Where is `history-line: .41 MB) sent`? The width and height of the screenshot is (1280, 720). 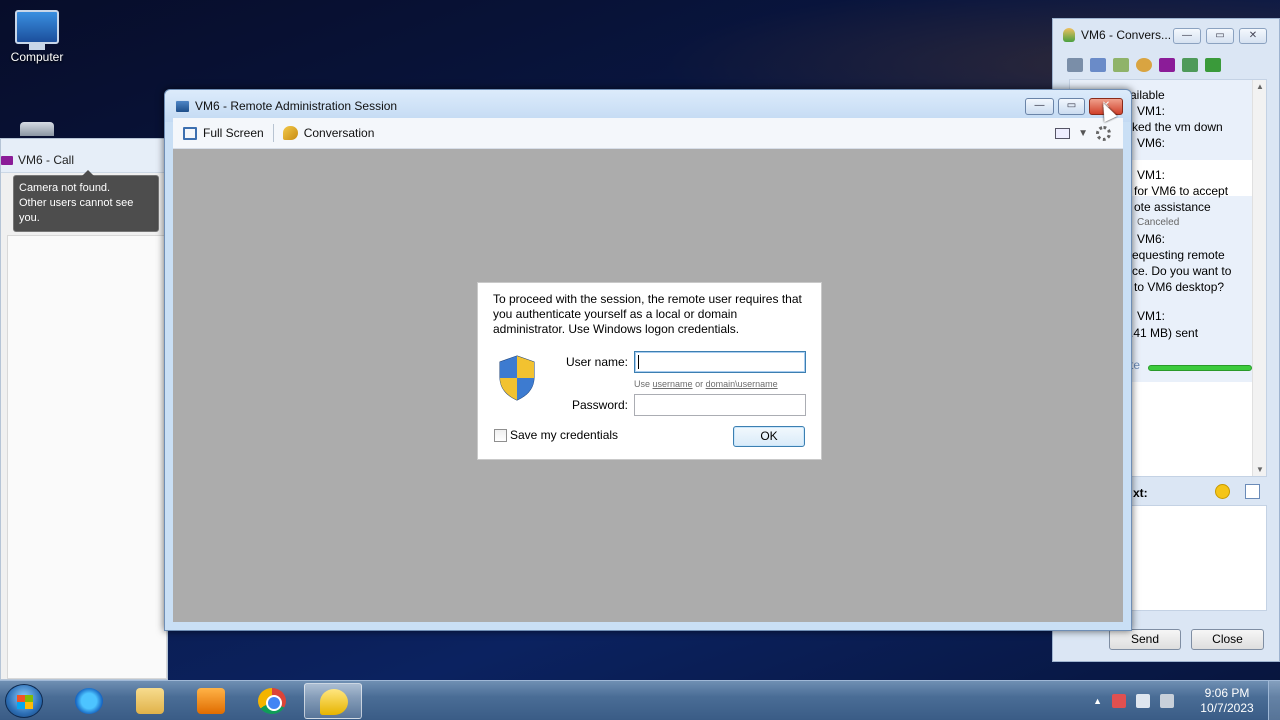 history-line: .41 MB) sent is located at coordinates (1164, 333).